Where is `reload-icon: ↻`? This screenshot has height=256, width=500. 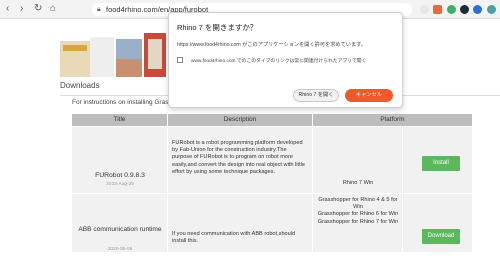 reload-icon: ↻ is located at coordinates (38, 9).